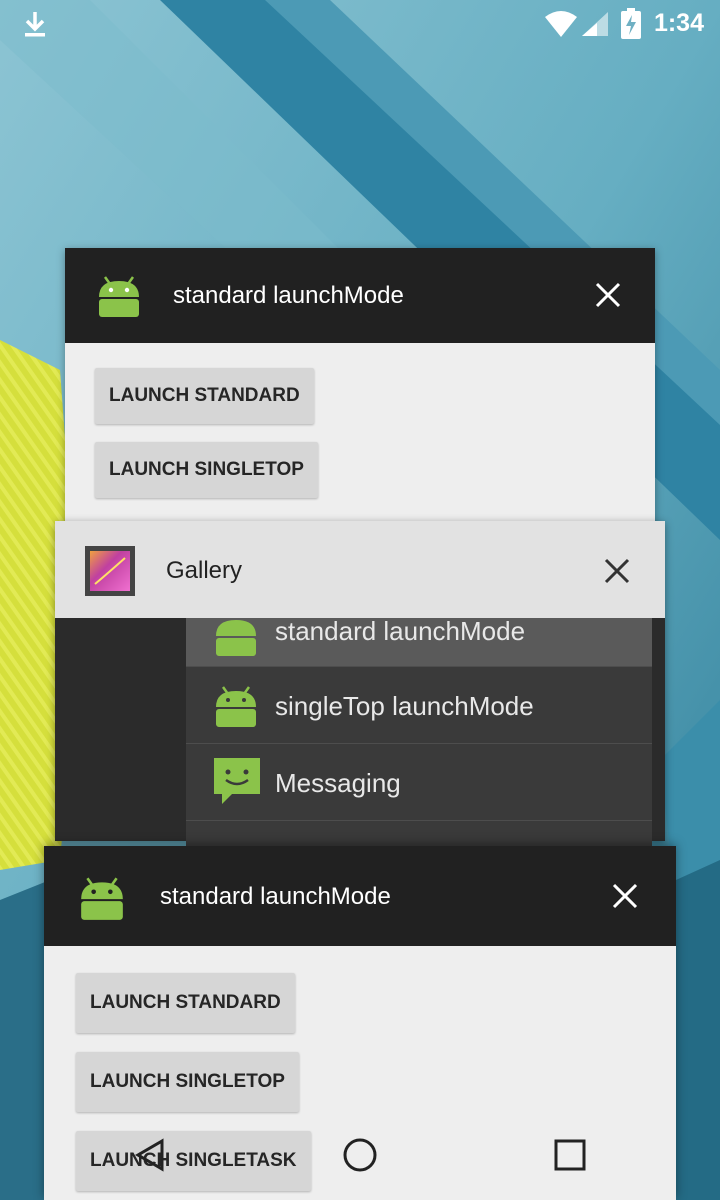  I want to click on navigation-bar, so click(360, 1155).